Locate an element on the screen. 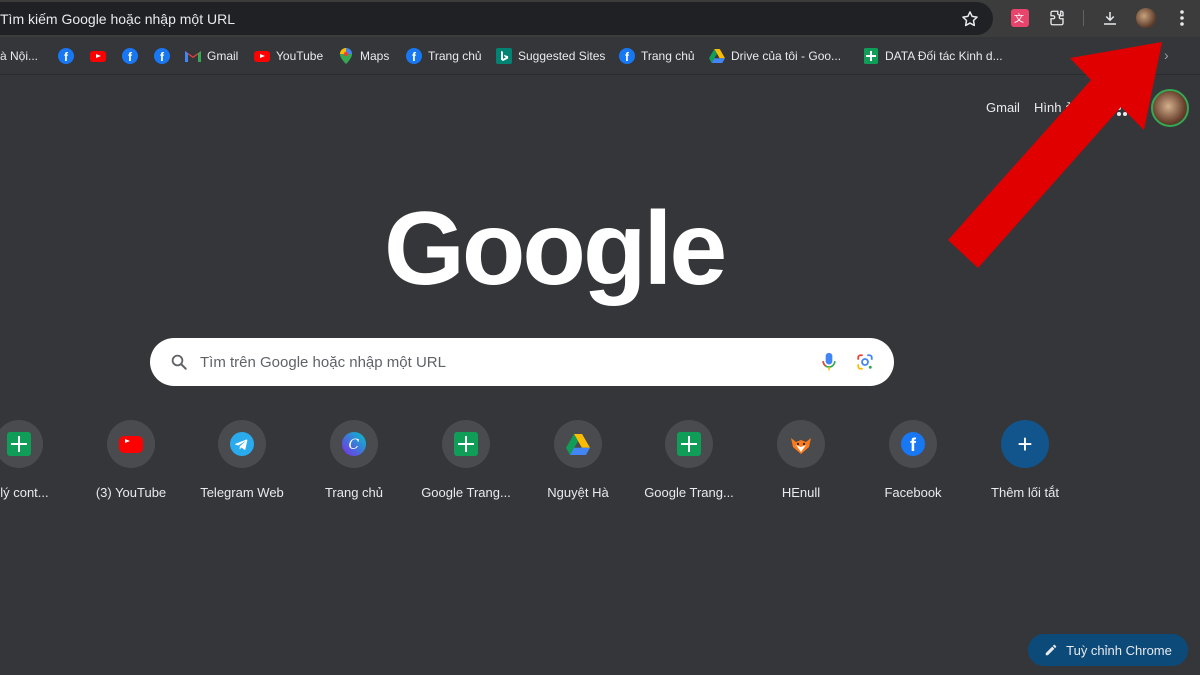 The image size is (1200, 675). svg-text: C is located at coordinates (354, 445).